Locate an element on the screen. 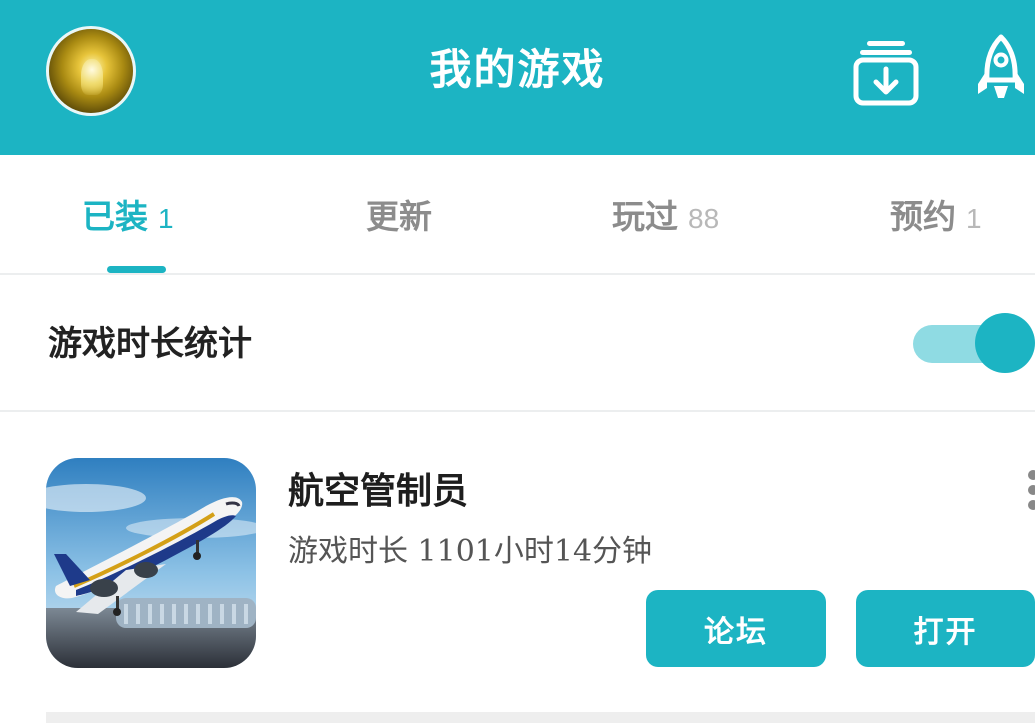 Image resolution: width=1035 pixels, height=723 pixels. airplane-icon-art is located at coordinates (151, 563).